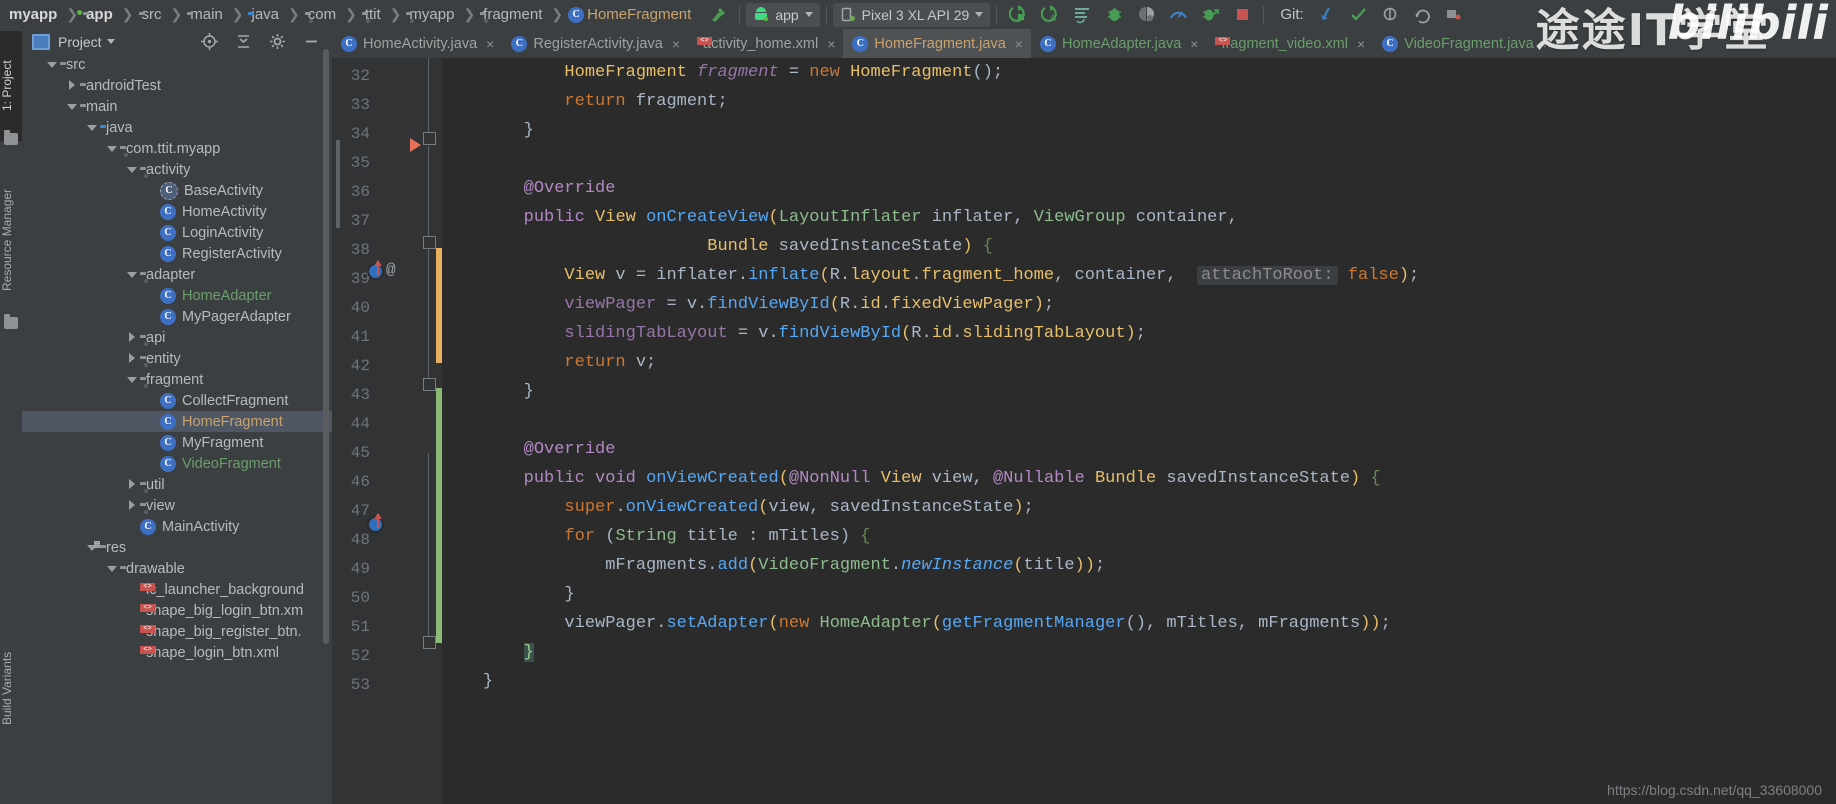 The height and width of the screenshot is (804, 1836). What do you see at coordinates (322, 14) in the screenshot?
I see `breadcrumb-item-com: com` at bounding box center [322, 14].